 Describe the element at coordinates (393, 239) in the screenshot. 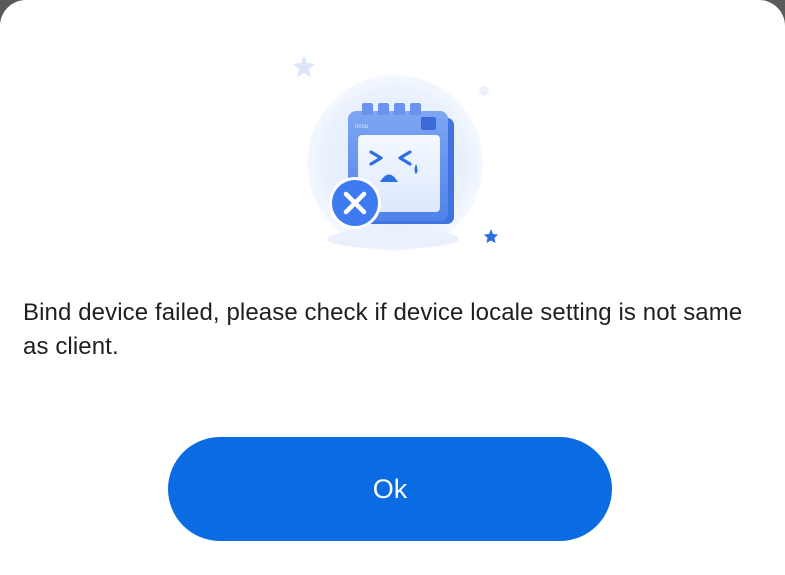

I see `halo-floor` at that location.